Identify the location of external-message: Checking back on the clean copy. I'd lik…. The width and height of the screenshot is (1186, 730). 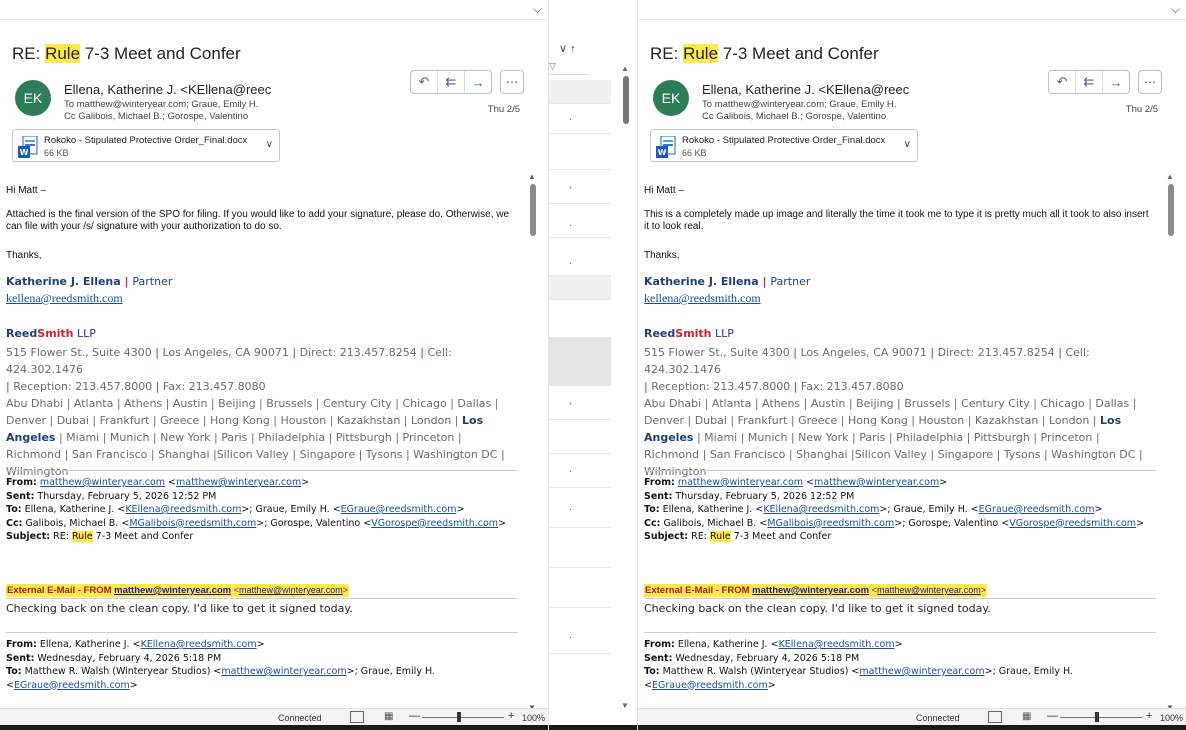
(817, 608).